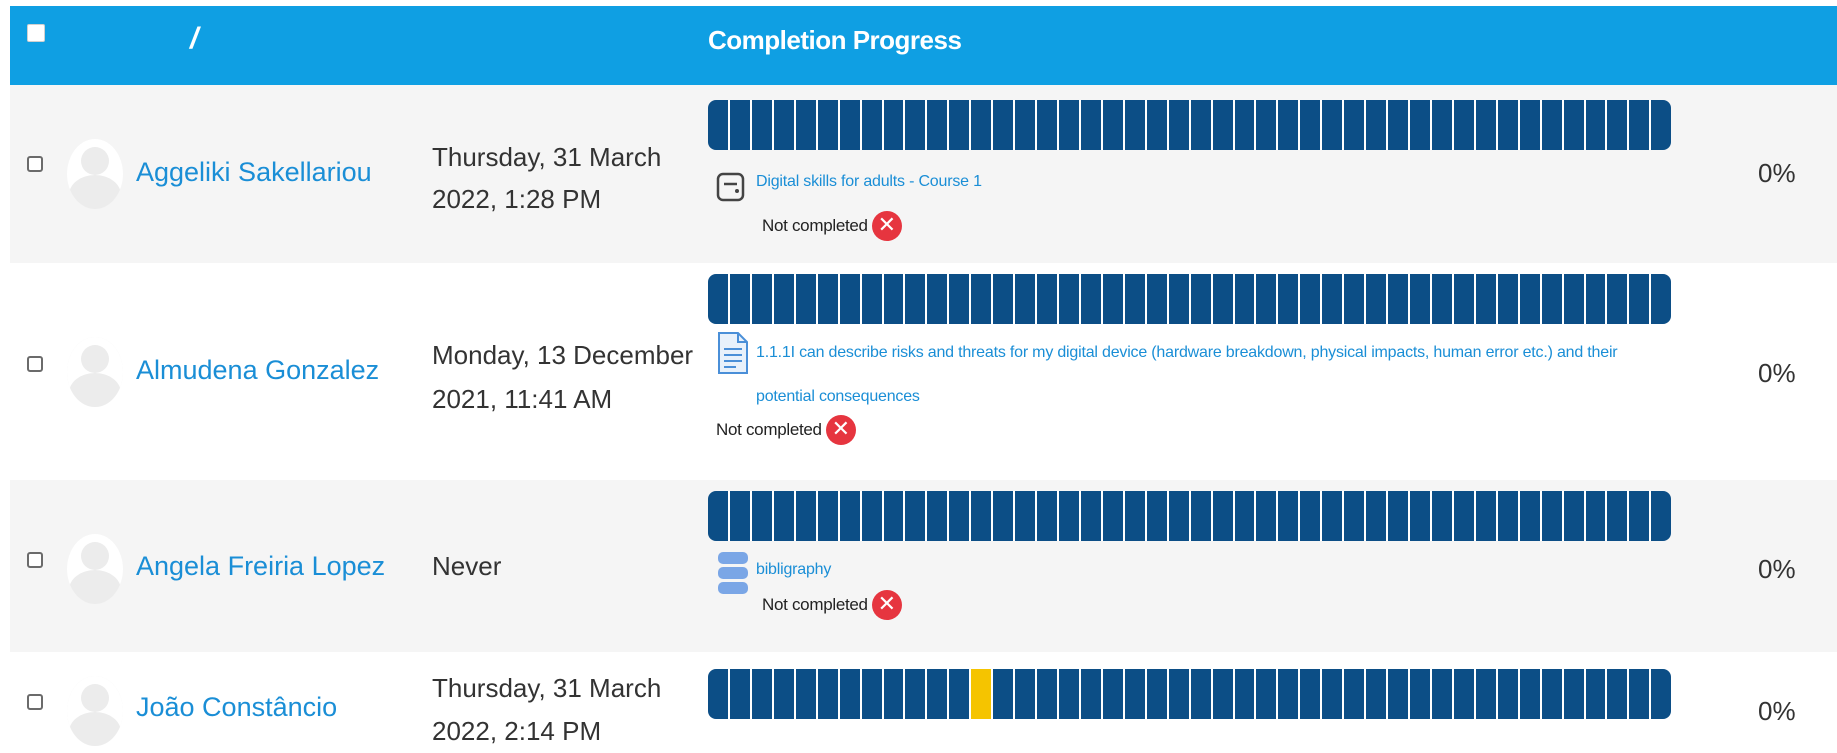 Image resolution: width=1837 pixels, height=753 pixels. Describe the element at coordinates (793, 570) in the screenshot. I see `activity-link: bibligraphy` at that location.